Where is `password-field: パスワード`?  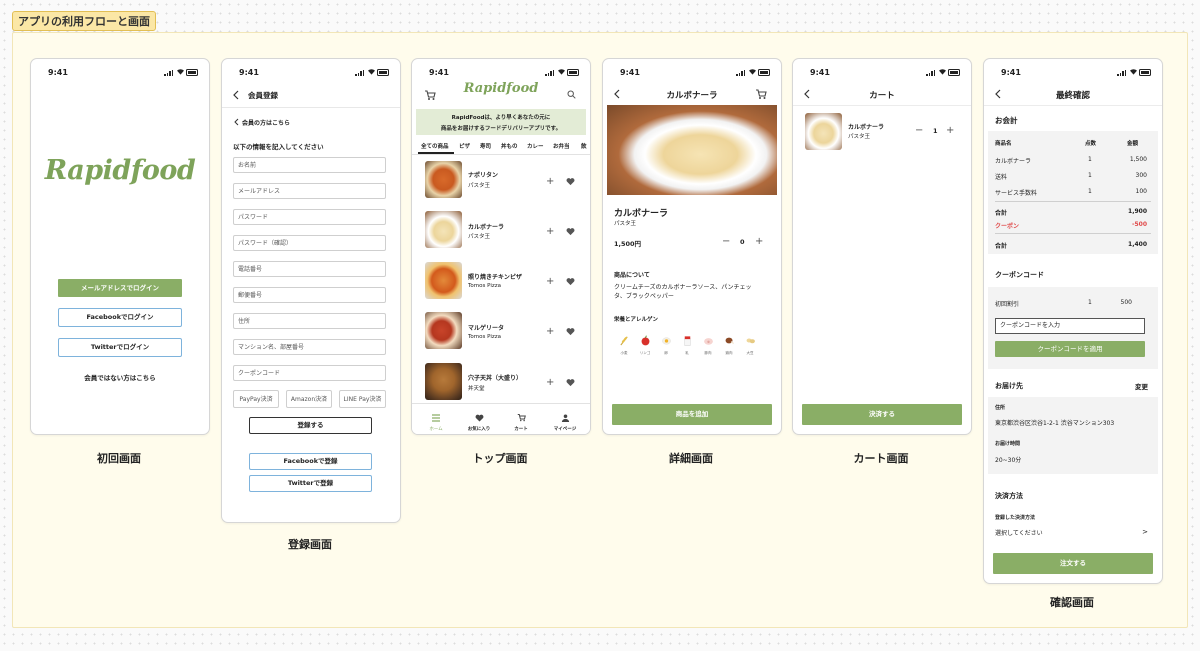 password-field: パスワード is located at coordinates (309, 217).